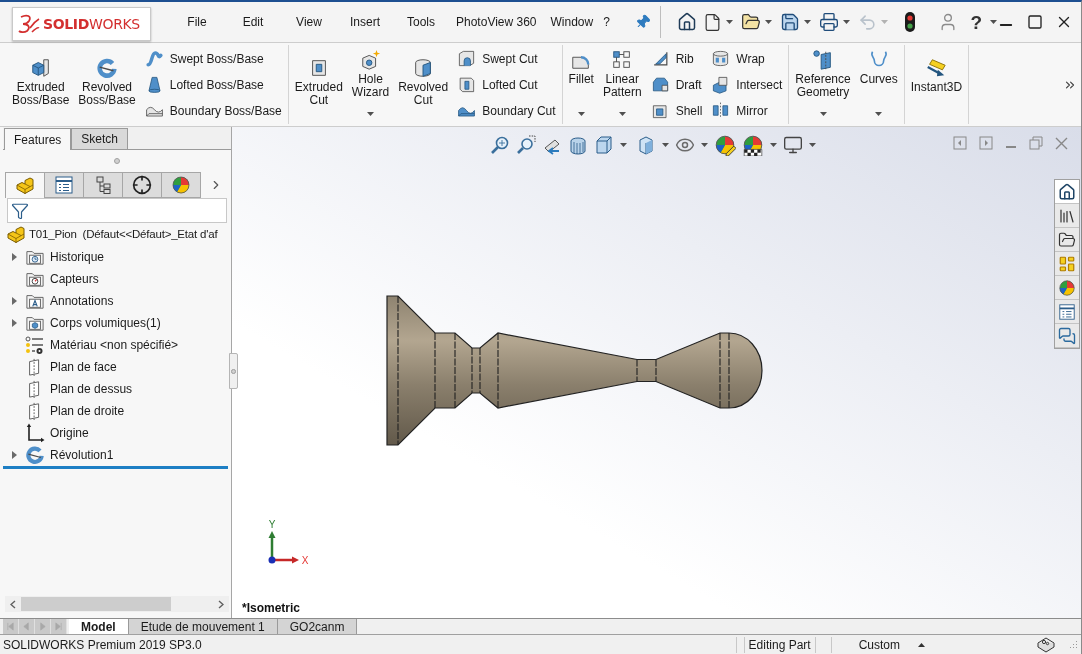  What do you see at coordinates (100, 138) in the screenshot?
I see `command-tab: Sketch` at bounding box center [100, 138].